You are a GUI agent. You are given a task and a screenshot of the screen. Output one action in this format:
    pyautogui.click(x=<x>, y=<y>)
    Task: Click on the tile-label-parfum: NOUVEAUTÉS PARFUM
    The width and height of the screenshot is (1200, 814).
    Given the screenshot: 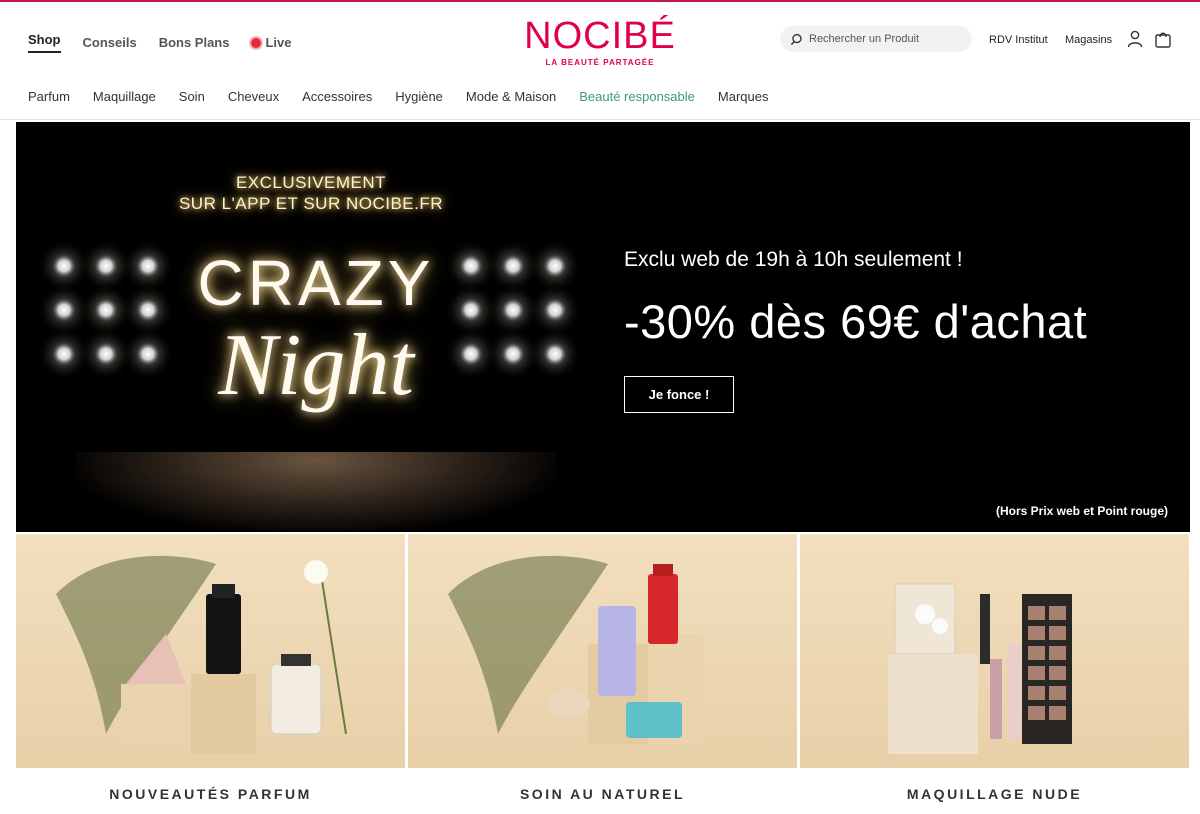 What is the action you would take?
    pyautogui.click(x=210, y=794)
    